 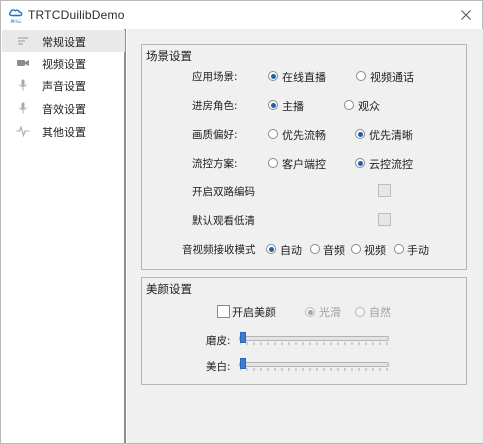 What do you see at coordinates (223, 192) in the screenshot?
I see `dual-stream-label: 开启双路编码` at bounding box center [223, 192].